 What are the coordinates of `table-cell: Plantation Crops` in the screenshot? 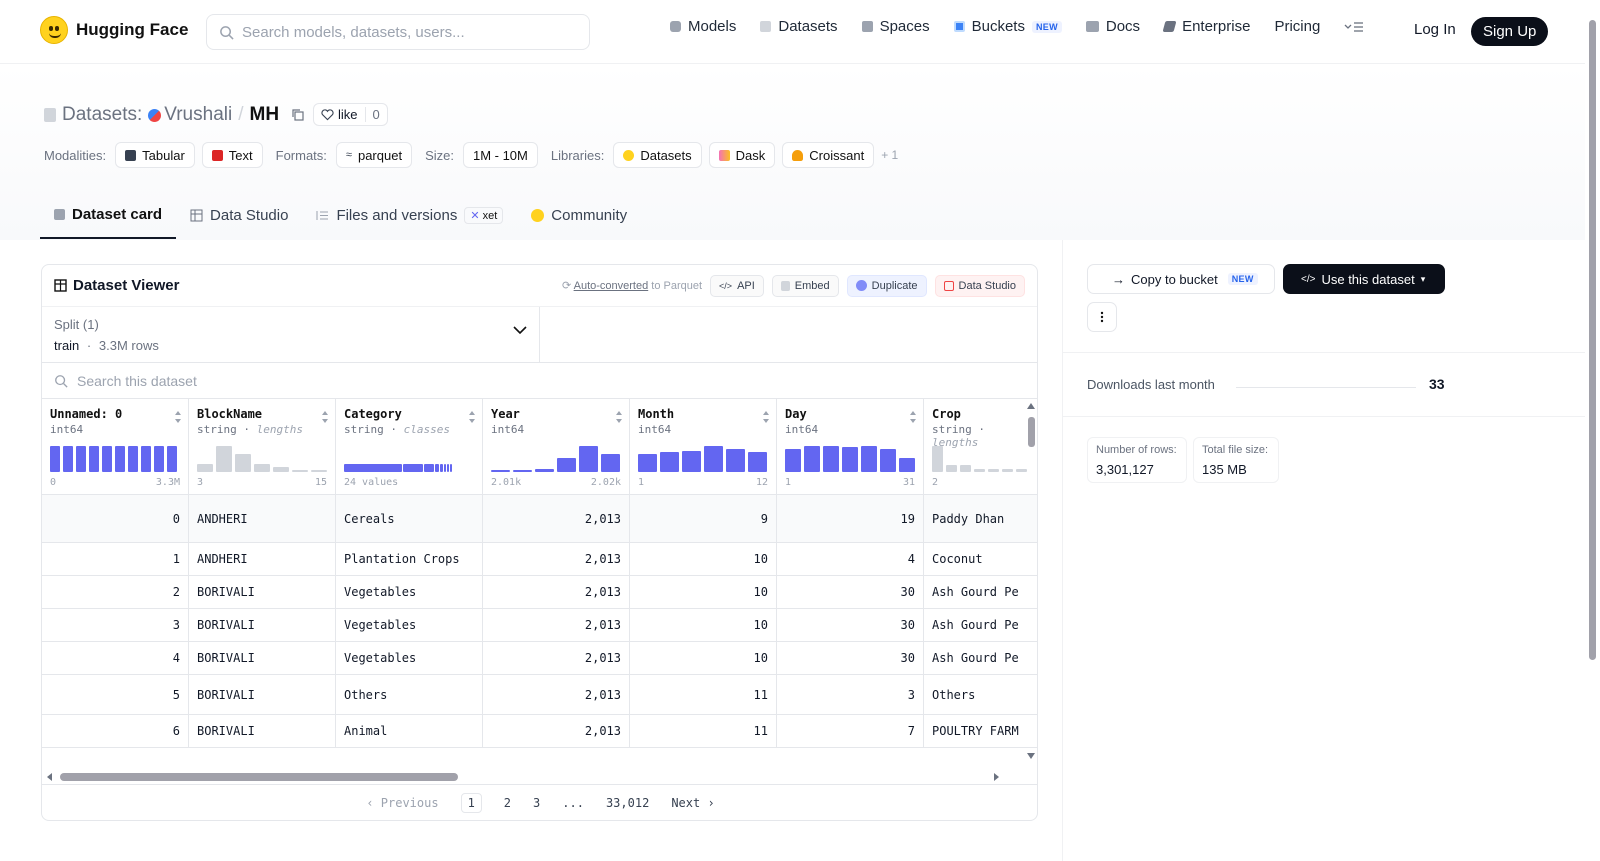 It's located at (409, 559).